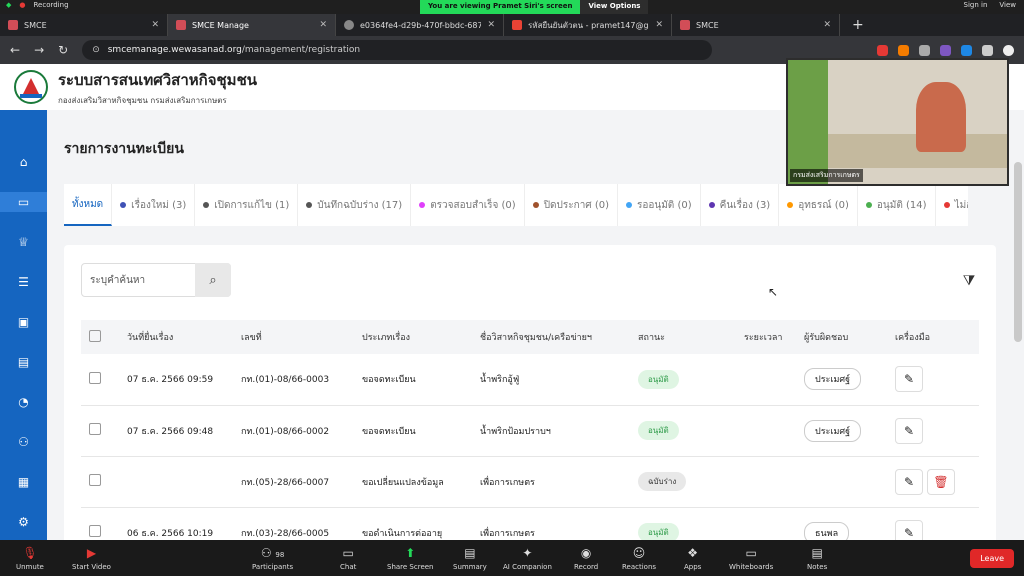  Describe the element at coordinates (213, 280) in the screenshot. I see `search-button: ⌕` at that location.